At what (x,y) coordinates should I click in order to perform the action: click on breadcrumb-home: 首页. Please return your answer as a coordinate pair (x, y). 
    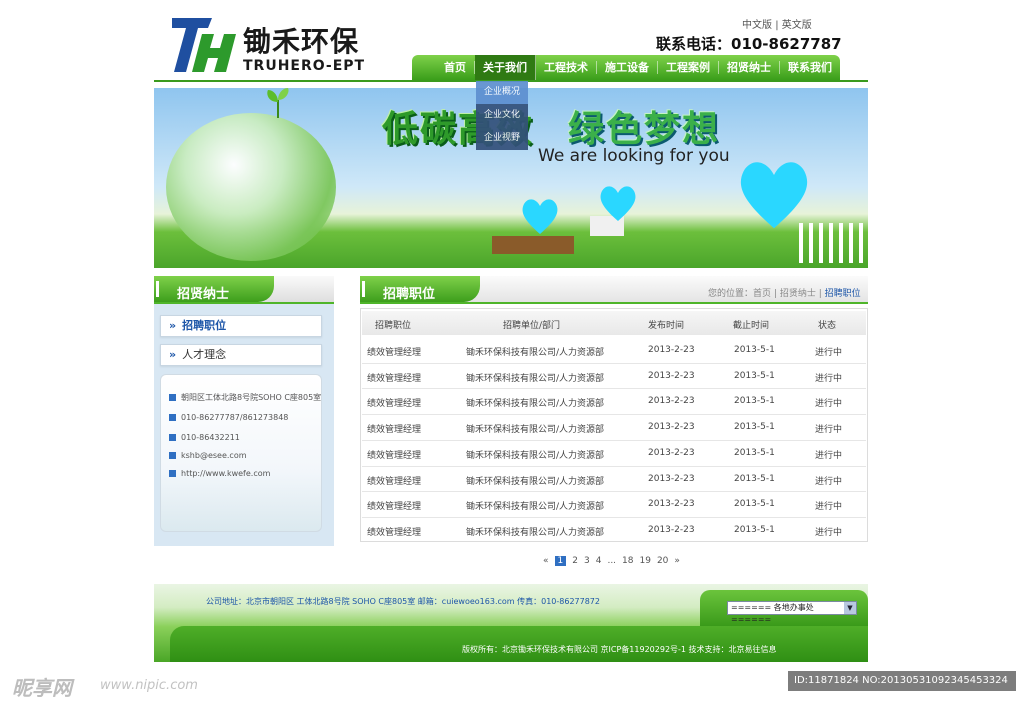
    Looking at the image, I should click on (762, 294).